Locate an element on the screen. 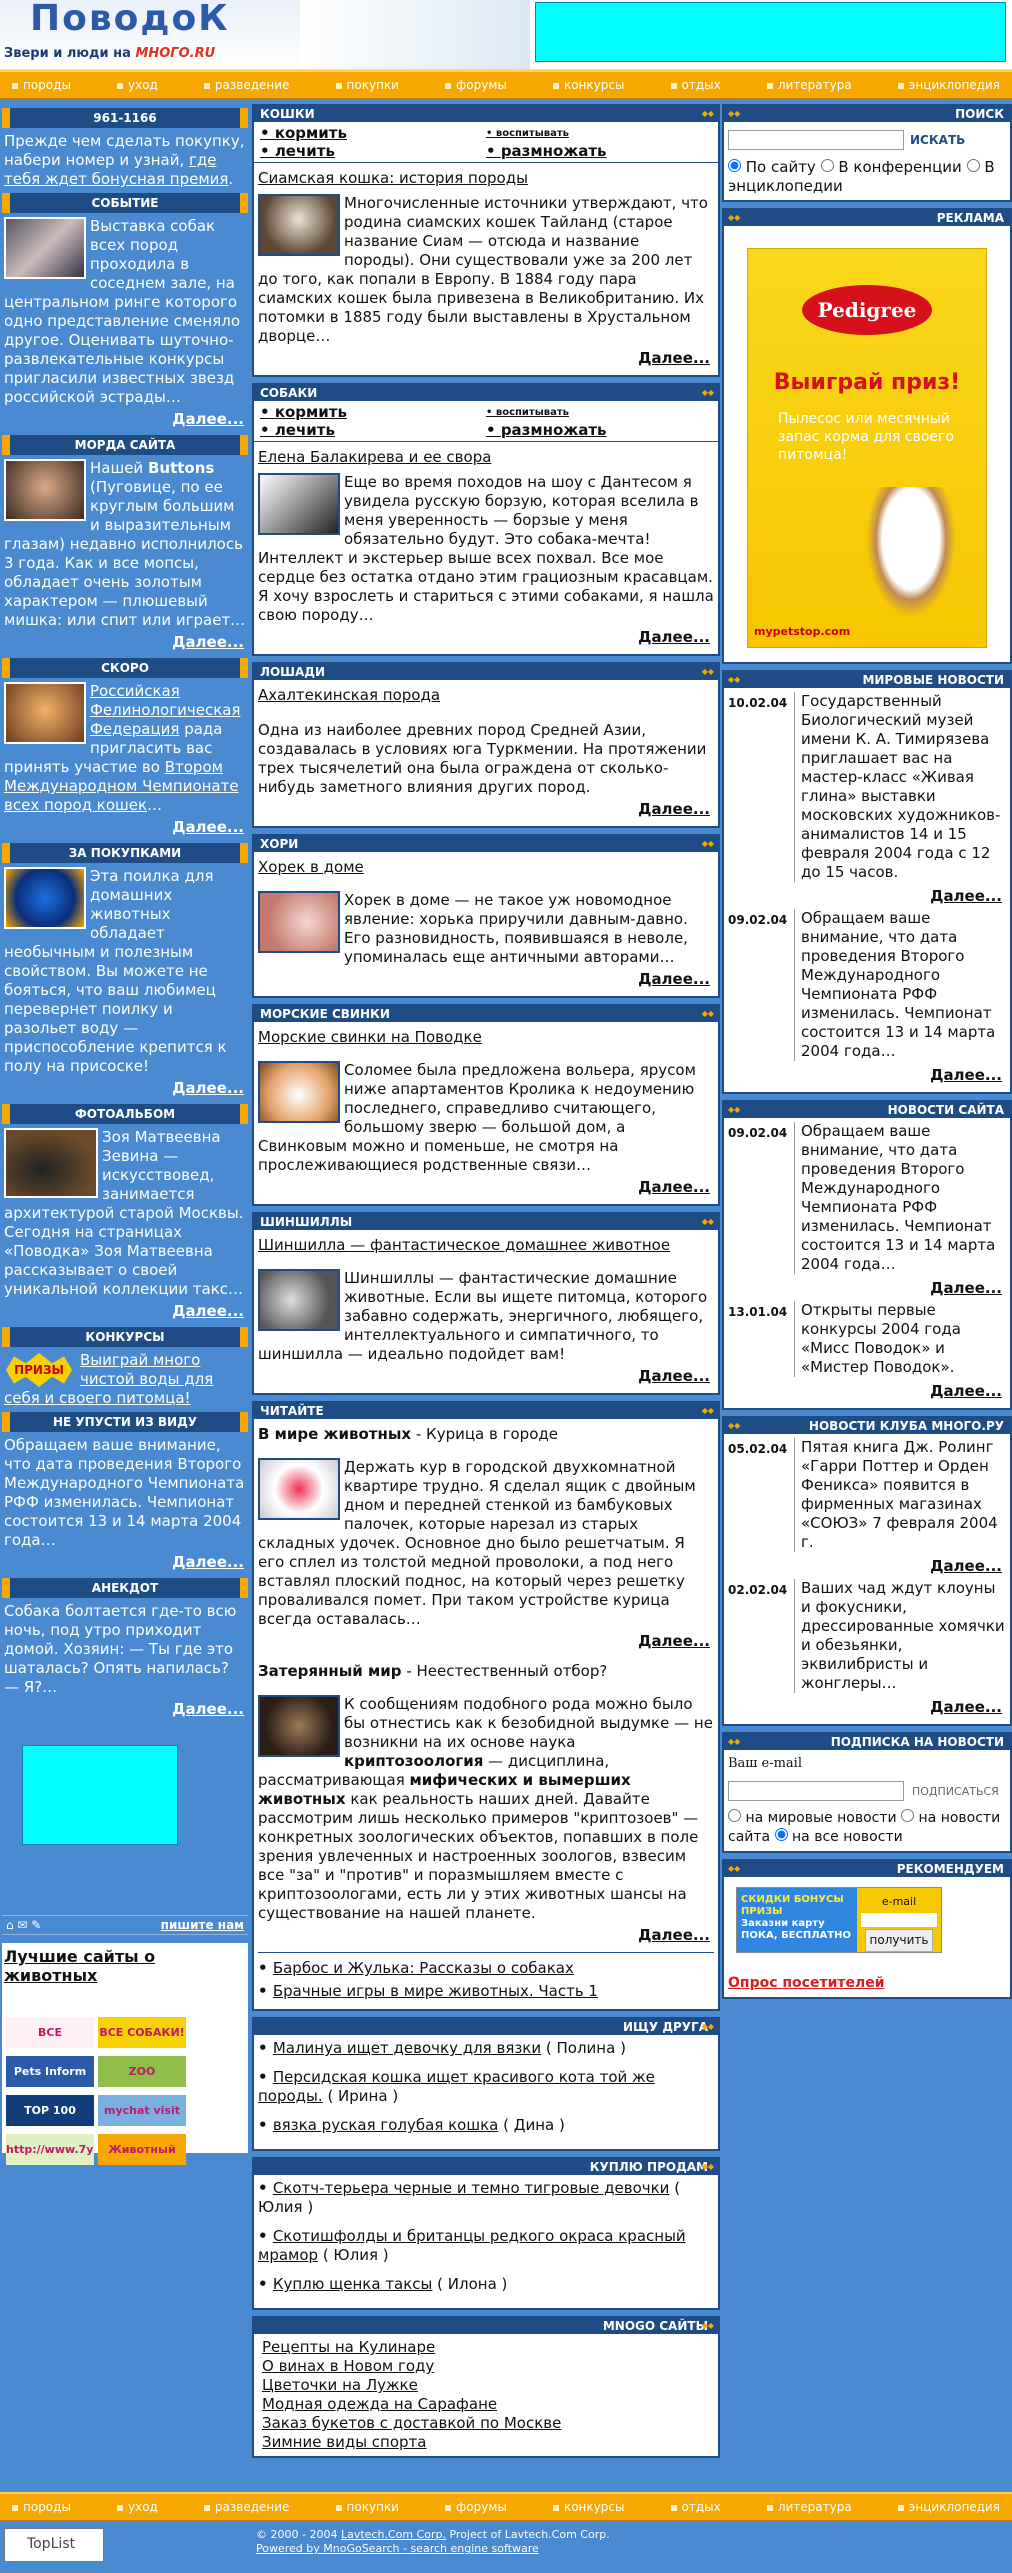  search-option-forum: В конференции is located at coordinates (891, 167).